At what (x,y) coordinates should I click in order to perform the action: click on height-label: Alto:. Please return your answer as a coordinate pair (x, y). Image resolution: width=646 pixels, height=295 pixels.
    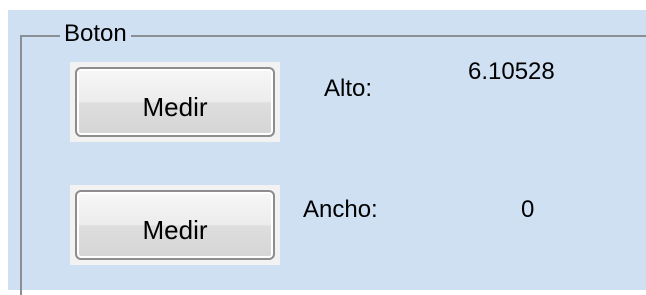
    Looking at the image, I should click on (348, 88).